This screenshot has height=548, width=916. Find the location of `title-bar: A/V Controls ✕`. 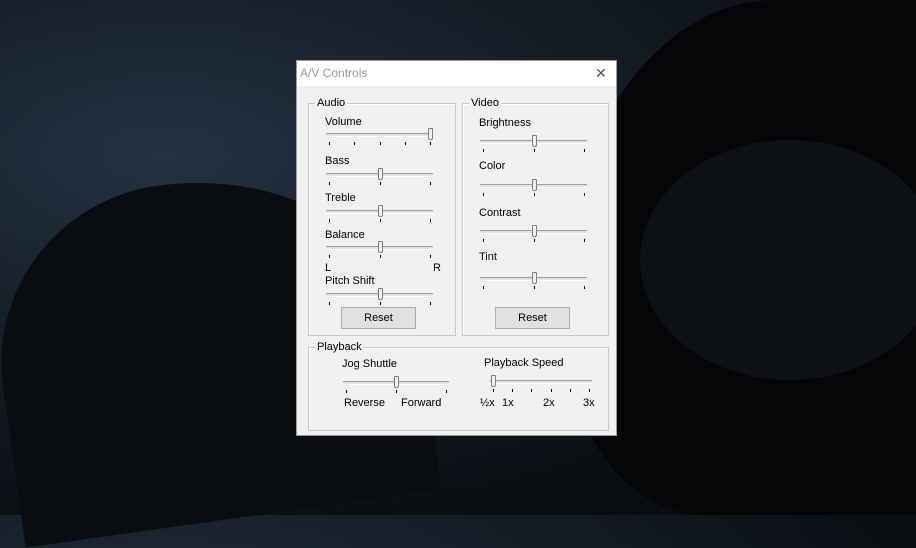

title-bar: A/V Controls ✕ is located at coordinates (456, 73).